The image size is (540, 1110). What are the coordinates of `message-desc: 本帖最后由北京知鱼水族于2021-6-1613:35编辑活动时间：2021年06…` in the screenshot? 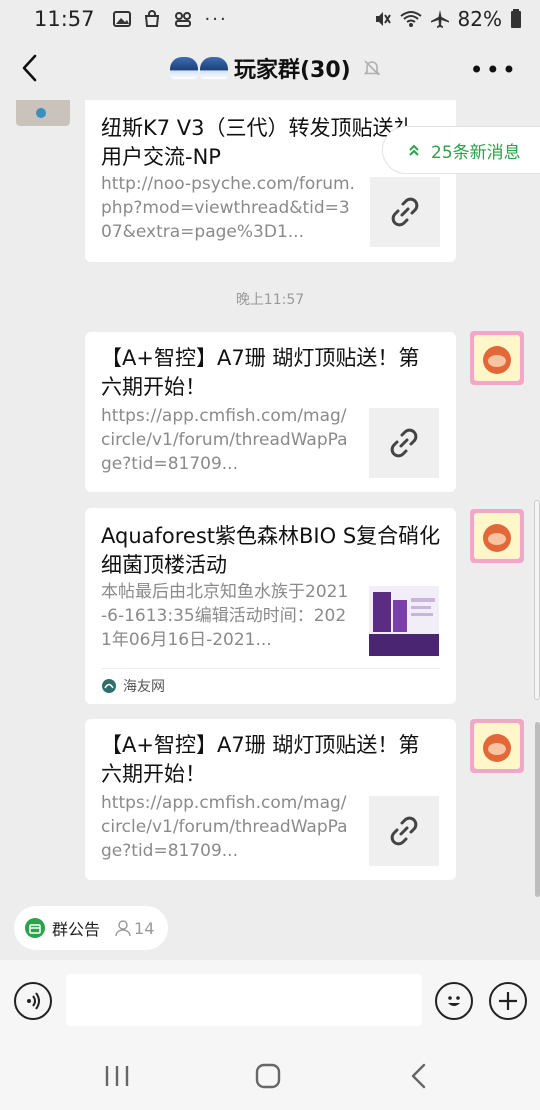 It's located at (225, 616).